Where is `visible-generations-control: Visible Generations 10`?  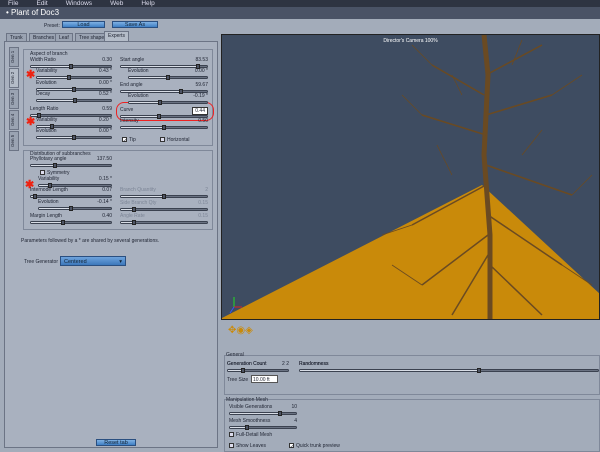 visible-generations-control: Visible Generations 10 is located at coordinates (263, 410).